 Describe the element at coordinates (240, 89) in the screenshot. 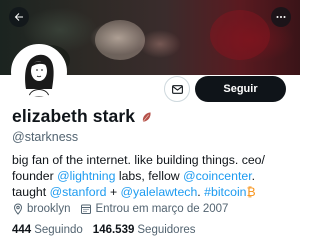

I see `follow-button: Seguir` at that location.